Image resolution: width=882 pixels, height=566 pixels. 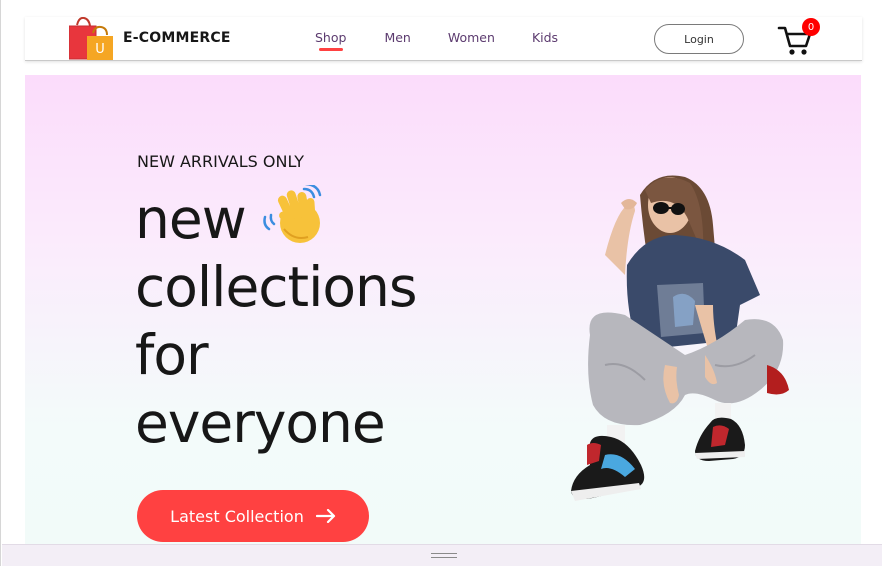 I want to click on cart-count-badge: 0, so click(x=811, y=27).